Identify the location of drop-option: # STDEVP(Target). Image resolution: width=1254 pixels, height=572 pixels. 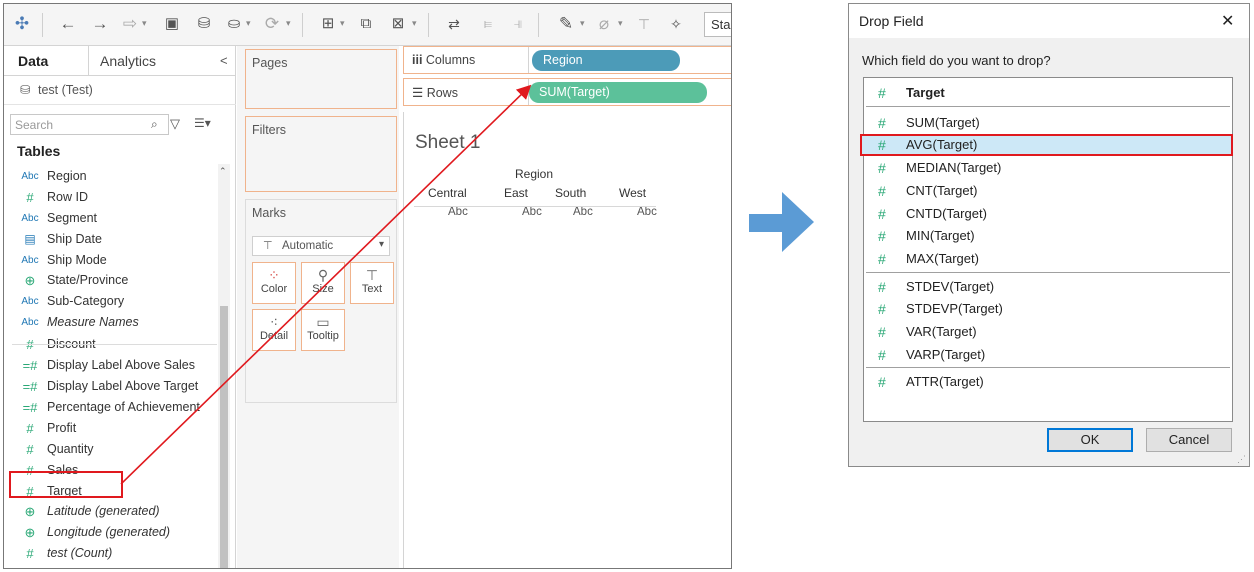
(1048, 309).